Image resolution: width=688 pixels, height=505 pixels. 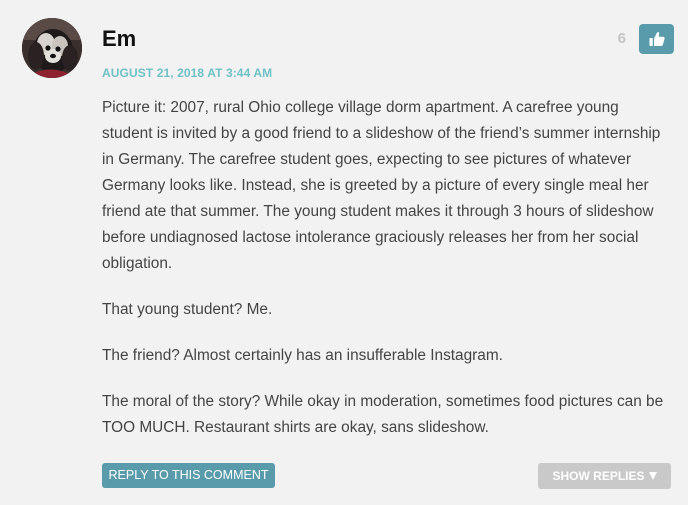 I want to click on caret-down-icon, so click(x=652, y=476).